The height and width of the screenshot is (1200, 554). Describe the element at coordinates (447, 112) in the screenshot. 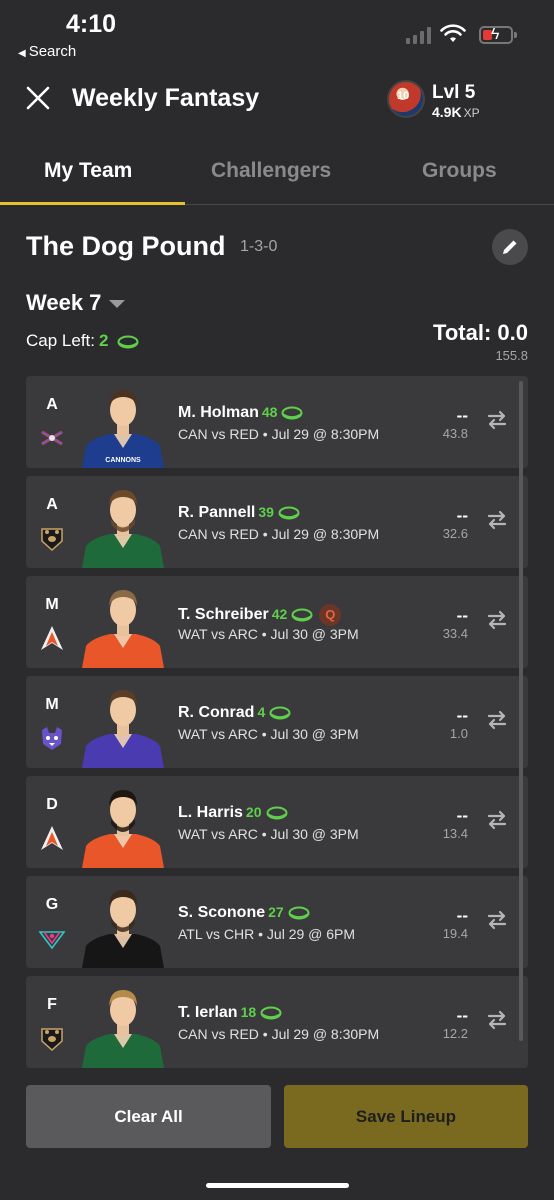

I see `xp-value: 4.9K` at that location.